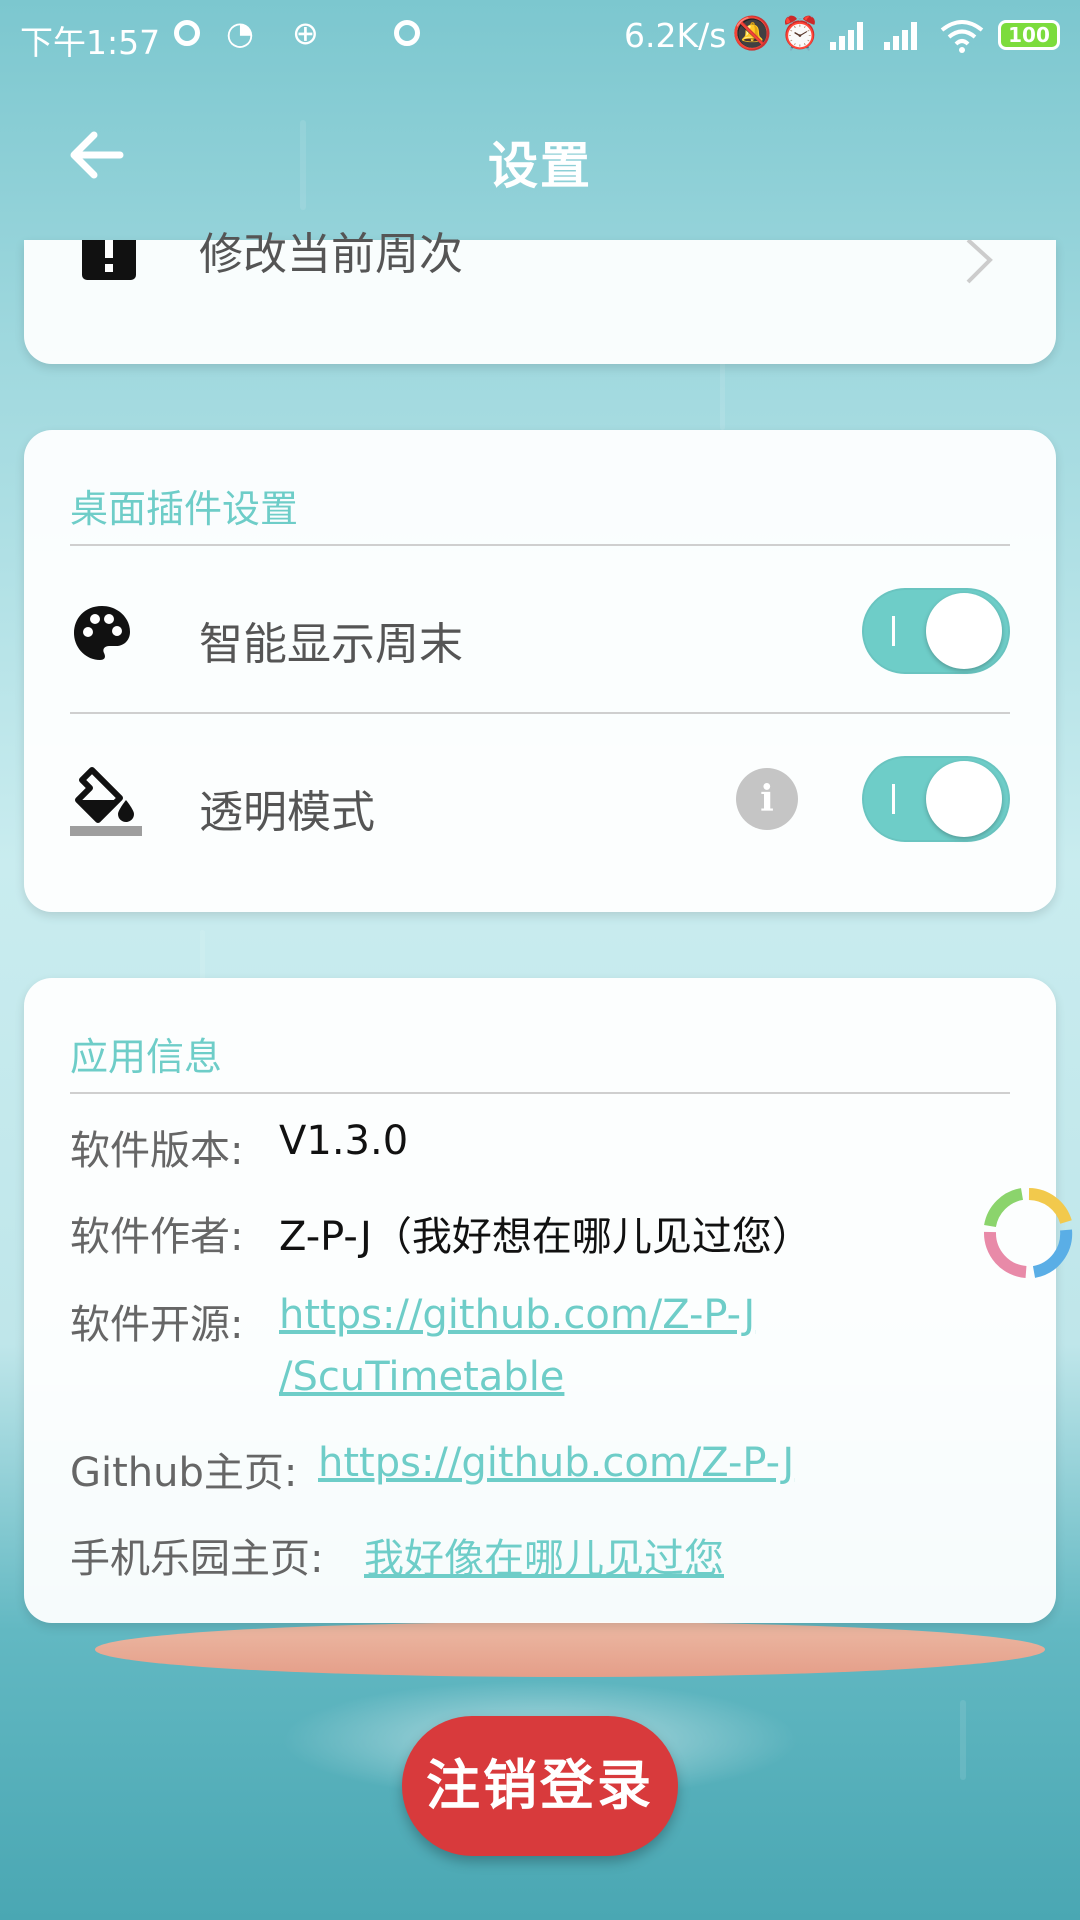  Describe the element at coordinates (106, 801) in the screenshot. I see `paint-bucket-icon` at that location.